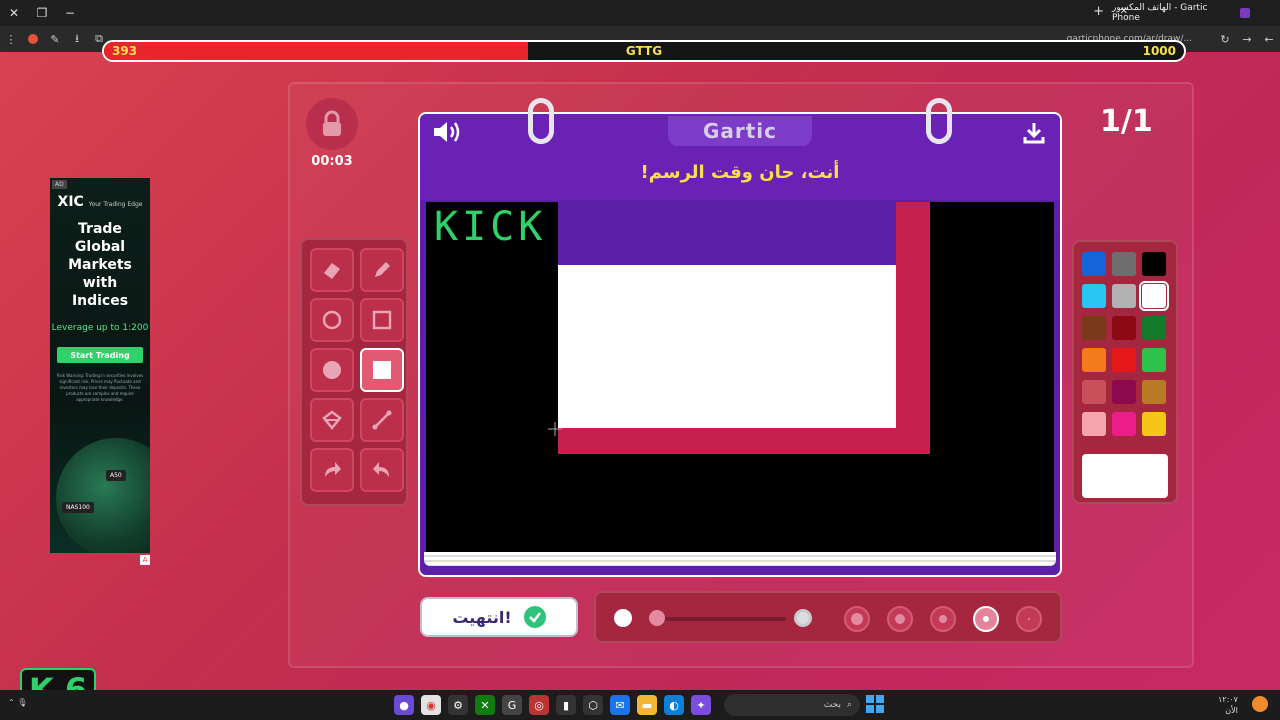 This screenshot has width=1280, height=720. I want to click on opacity-min-icon, so click(623, 618).